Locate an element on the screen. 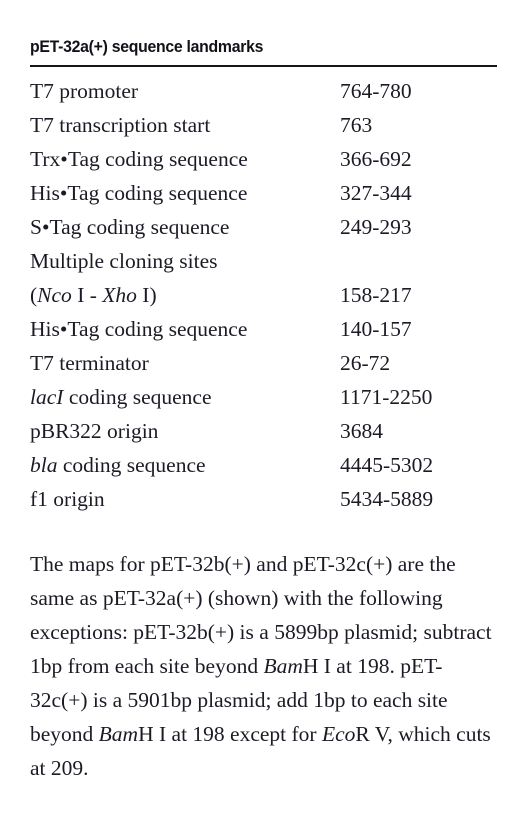  laci-suffix: coding sequence is located at coordinates (137, 397).